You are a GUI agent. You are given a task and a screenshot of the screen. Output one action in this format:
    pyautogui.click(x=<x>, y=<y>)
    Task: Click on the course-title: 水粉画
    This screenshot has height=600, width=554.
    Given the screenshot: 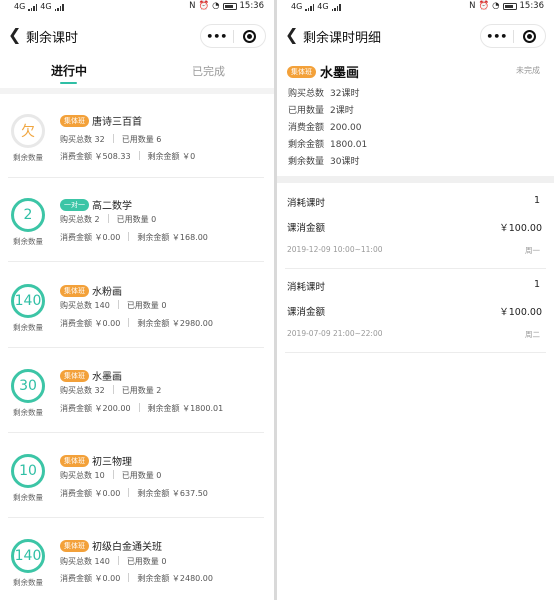 What is the action you would take?
    pyautogui.click(x=107, y=292)
    